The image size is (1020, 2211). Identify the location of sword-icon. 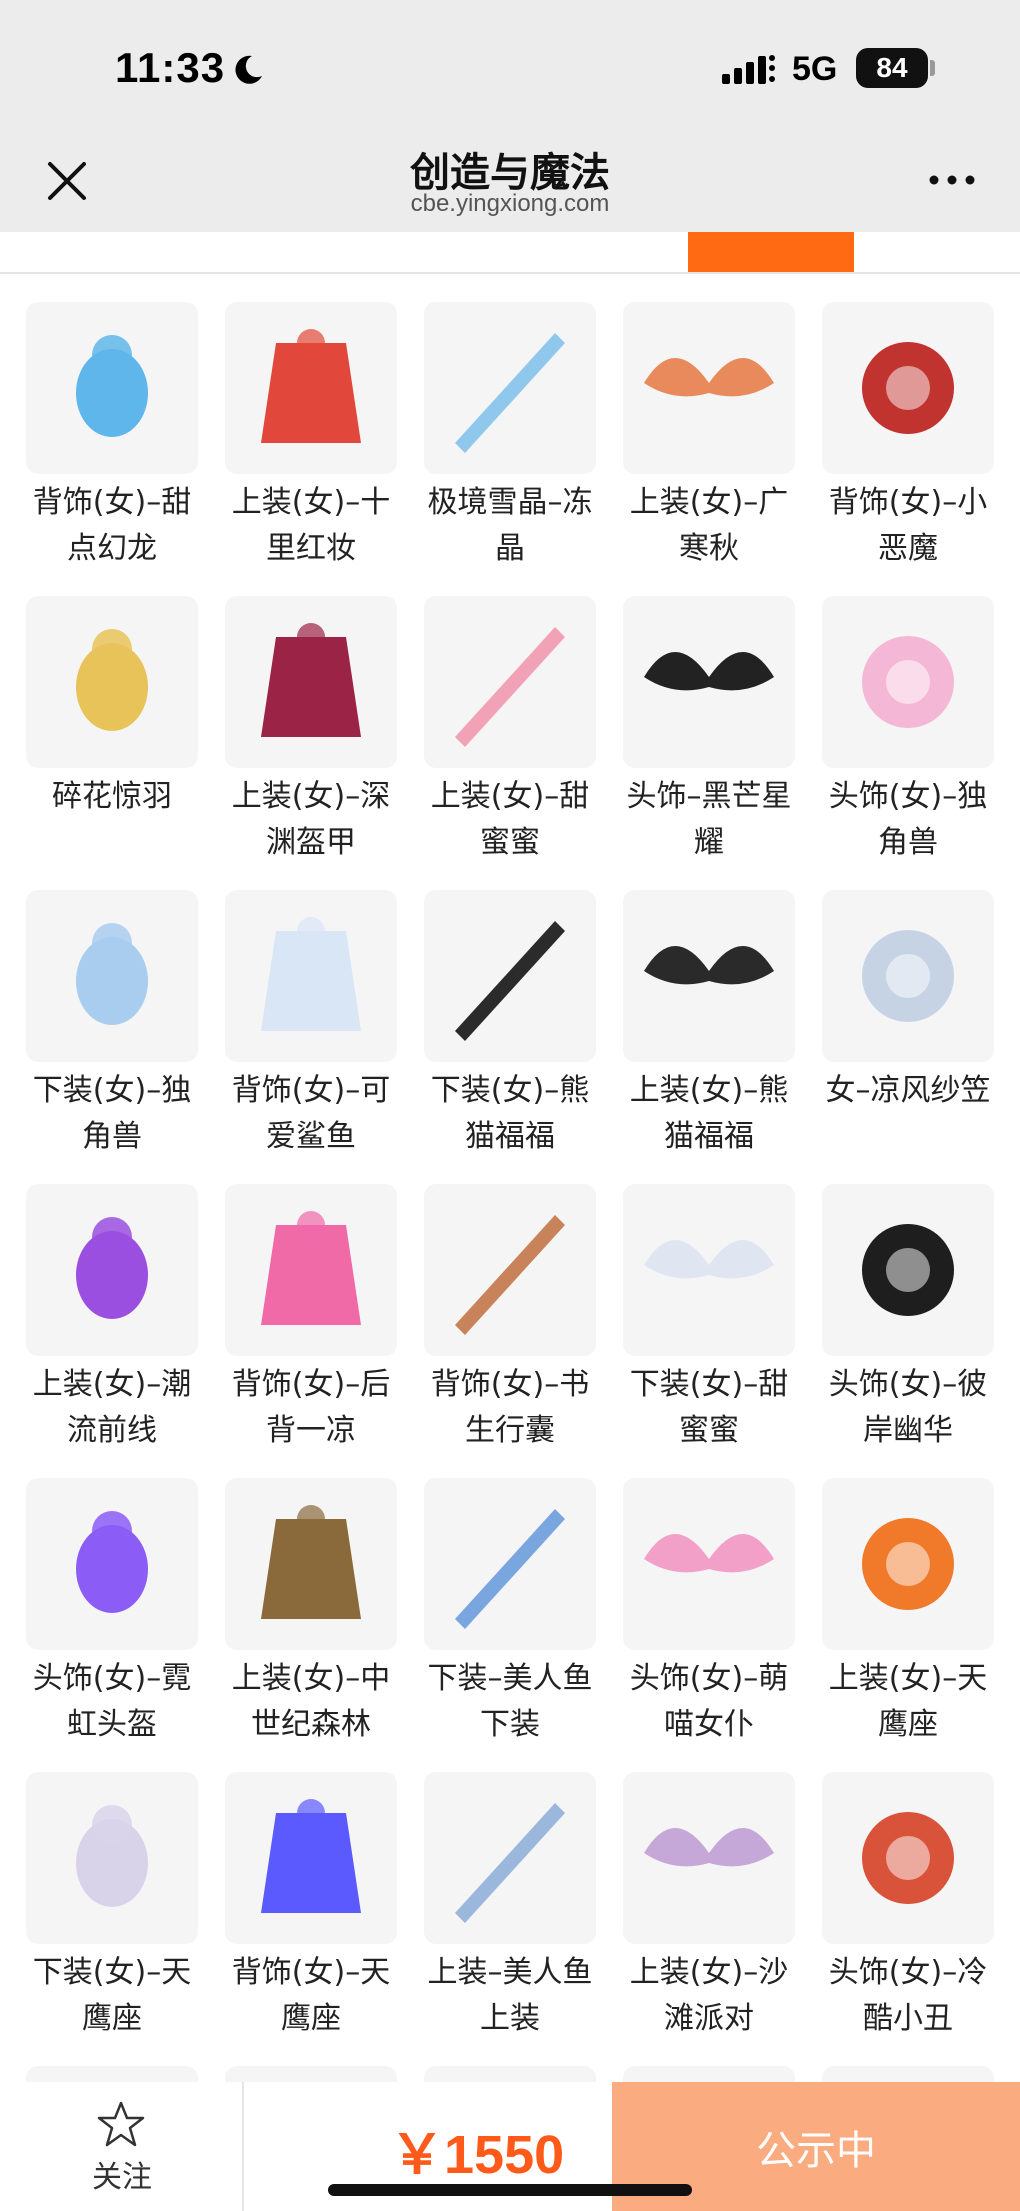
(510, 388).